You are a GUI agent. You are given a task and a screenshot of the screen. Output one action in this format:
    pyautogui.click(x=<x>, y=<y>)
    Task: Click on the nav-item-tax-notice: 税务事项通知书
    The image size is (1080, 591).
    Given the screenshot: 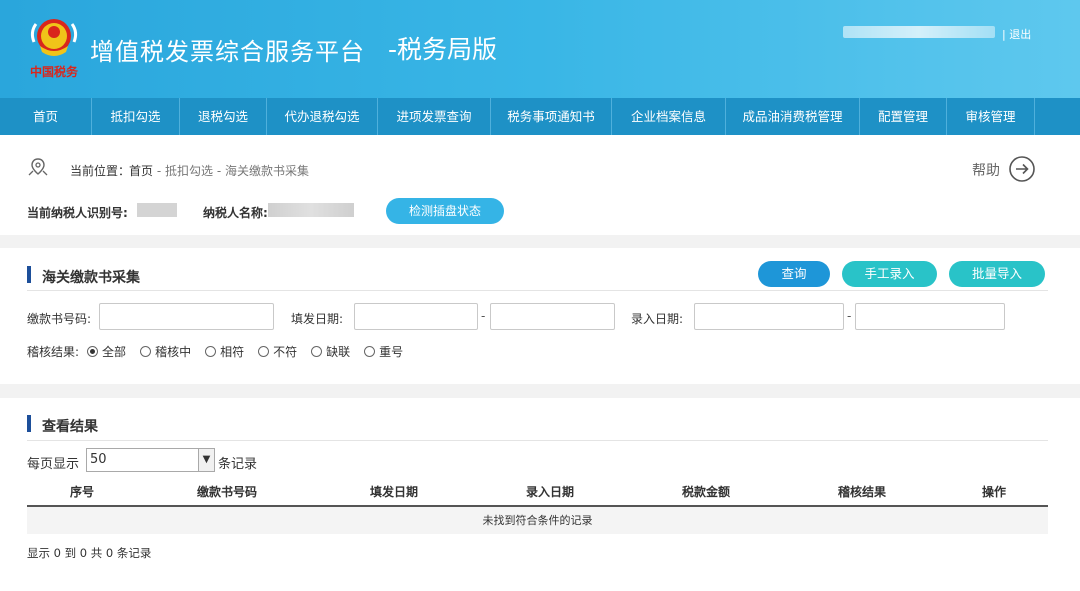 What is the action you would take?
    pyautogui.click(x=551, y=116)
    